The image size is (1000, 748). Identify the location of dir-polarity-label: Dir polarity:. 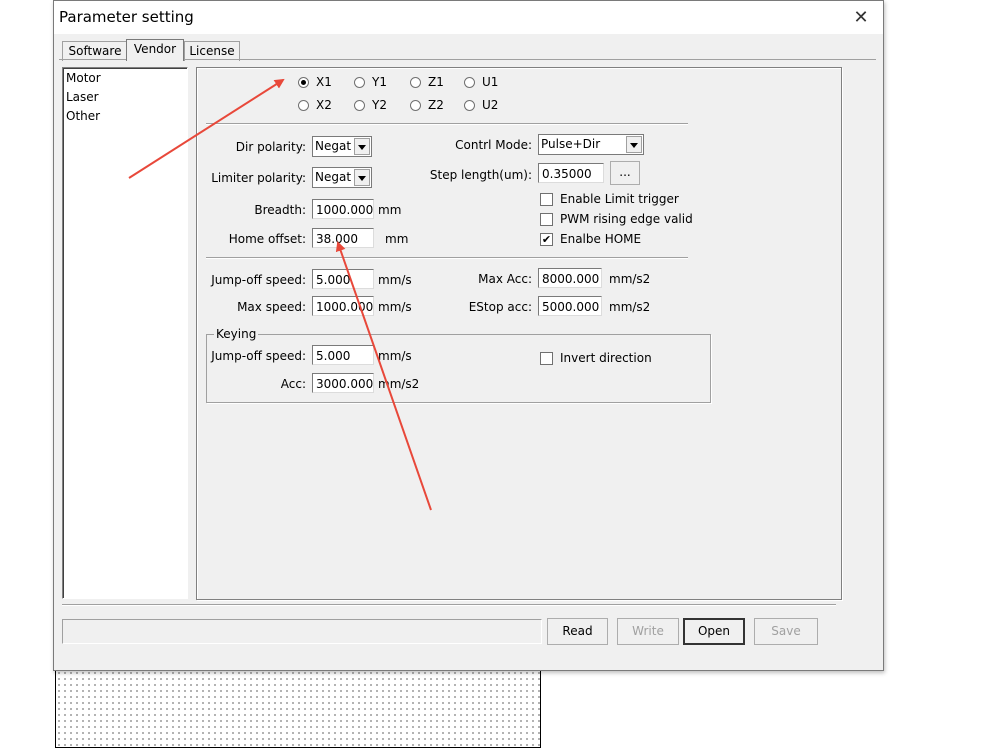
(270, 147).